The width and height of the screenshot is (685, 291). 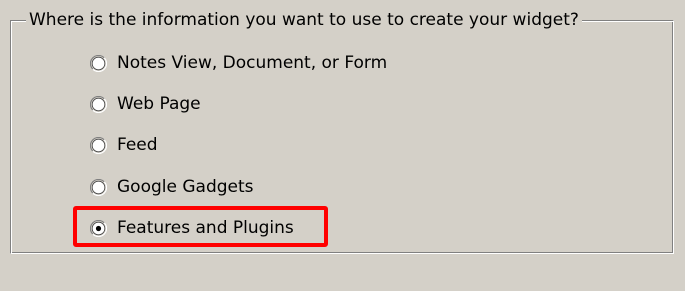 I want to click on option-feed: Feed, so click(x=124, y=145).